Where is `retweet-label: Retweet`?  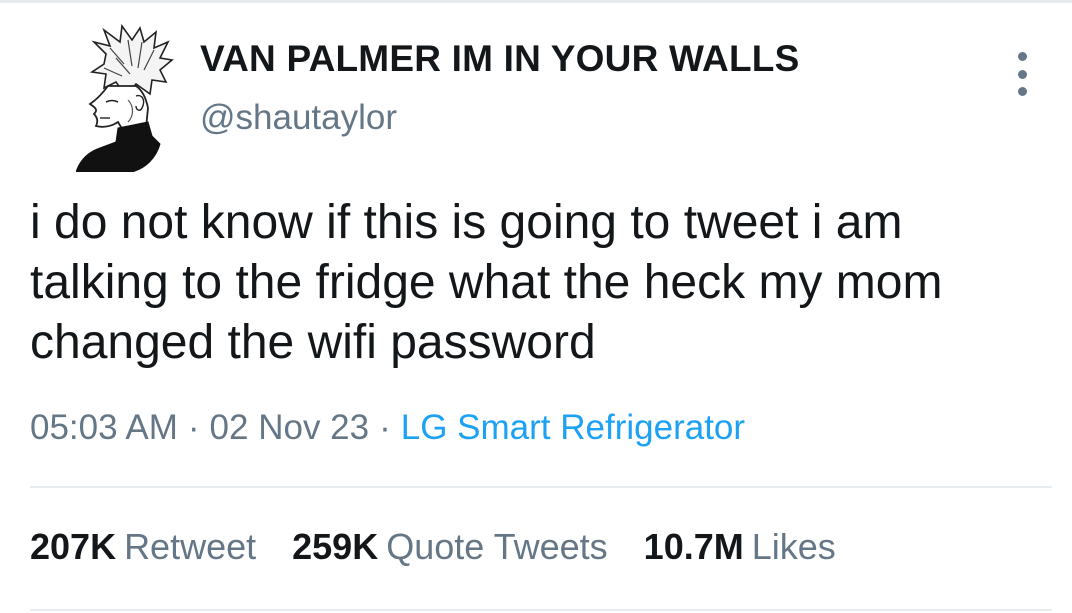 retweet-label: Retweet is located at coordinates (190, 546).